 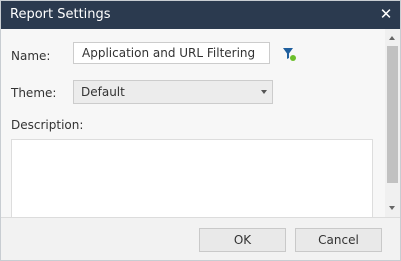 I want to click on theme-select: Default, so click(x=173, y=92).